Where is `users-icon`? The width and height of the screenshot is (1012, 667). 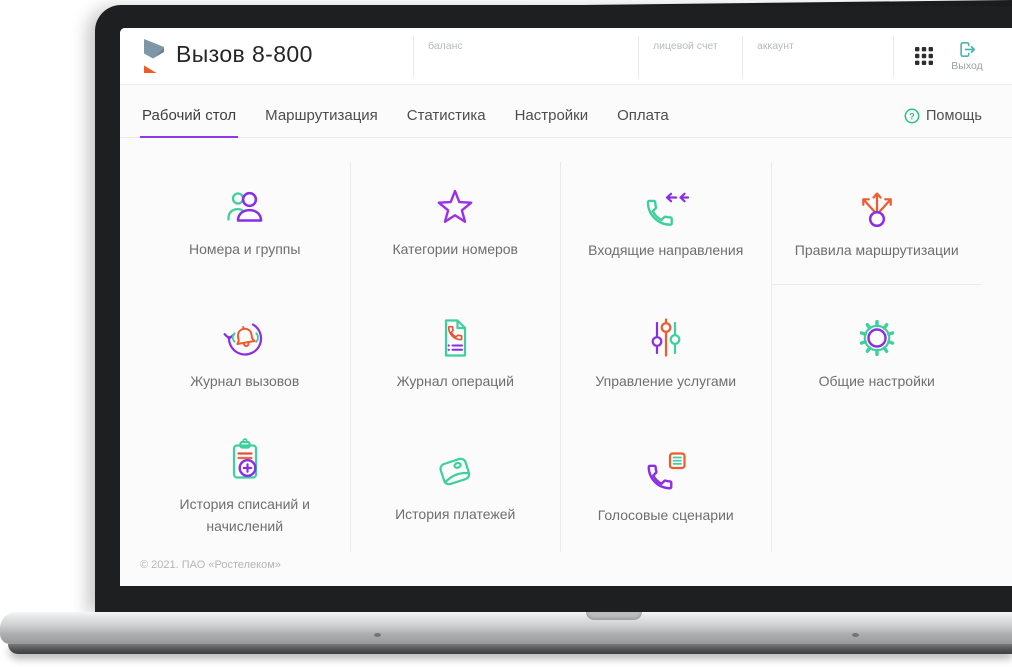
users-icon is located at coordinates (244, 207).